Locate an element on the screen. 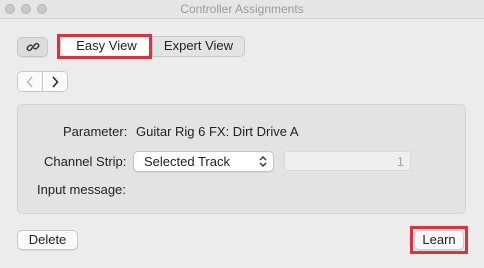 The image size is (484, 268). link-button is located at coordinates (32, 47).